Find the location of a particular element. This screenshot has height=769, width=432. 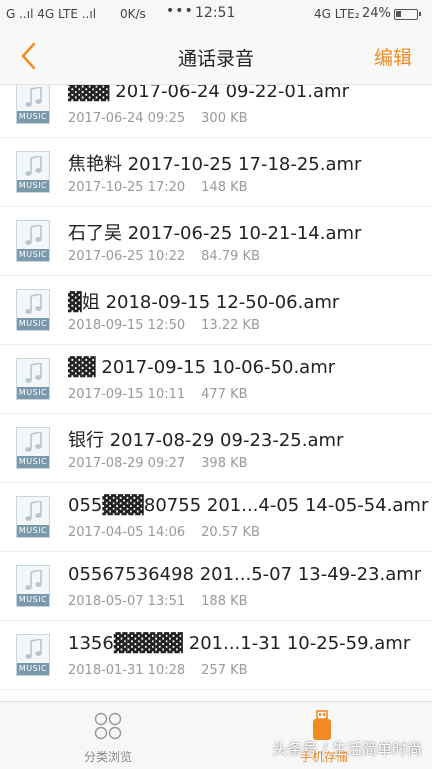

recording-size: 477 KB is located at coordinates (224, 394).